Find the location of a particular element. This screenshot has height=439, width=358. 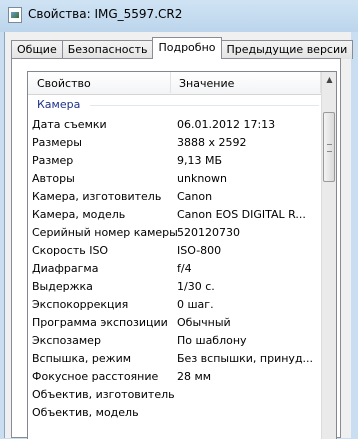

scrollbar-thumb is located at coordinates (329, 147).